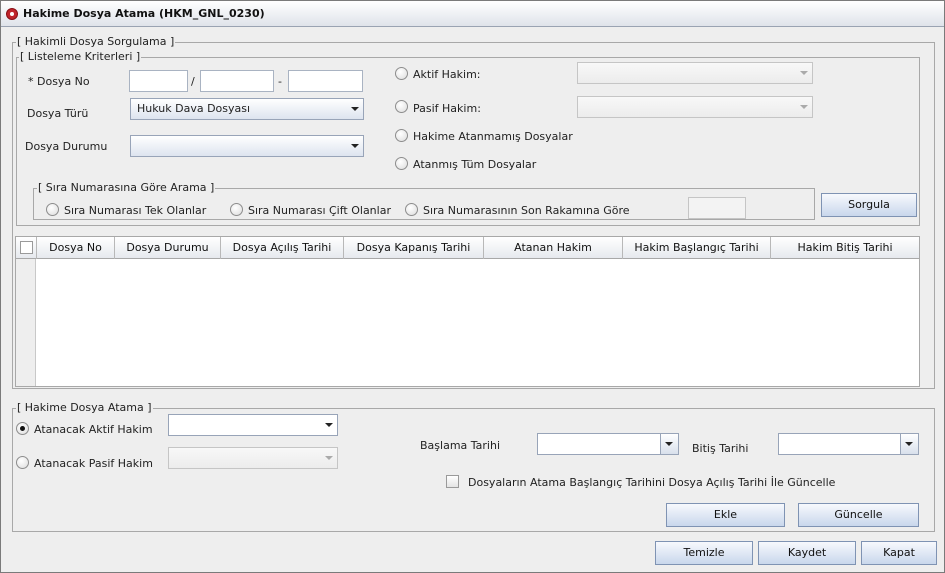 The image size is (945, 573). Describe the element at coordinates (493, 136) in the screenshot. I see `atanmamis-dosyalar-label: Hakime Atanmamış Dosyalar` at that location.